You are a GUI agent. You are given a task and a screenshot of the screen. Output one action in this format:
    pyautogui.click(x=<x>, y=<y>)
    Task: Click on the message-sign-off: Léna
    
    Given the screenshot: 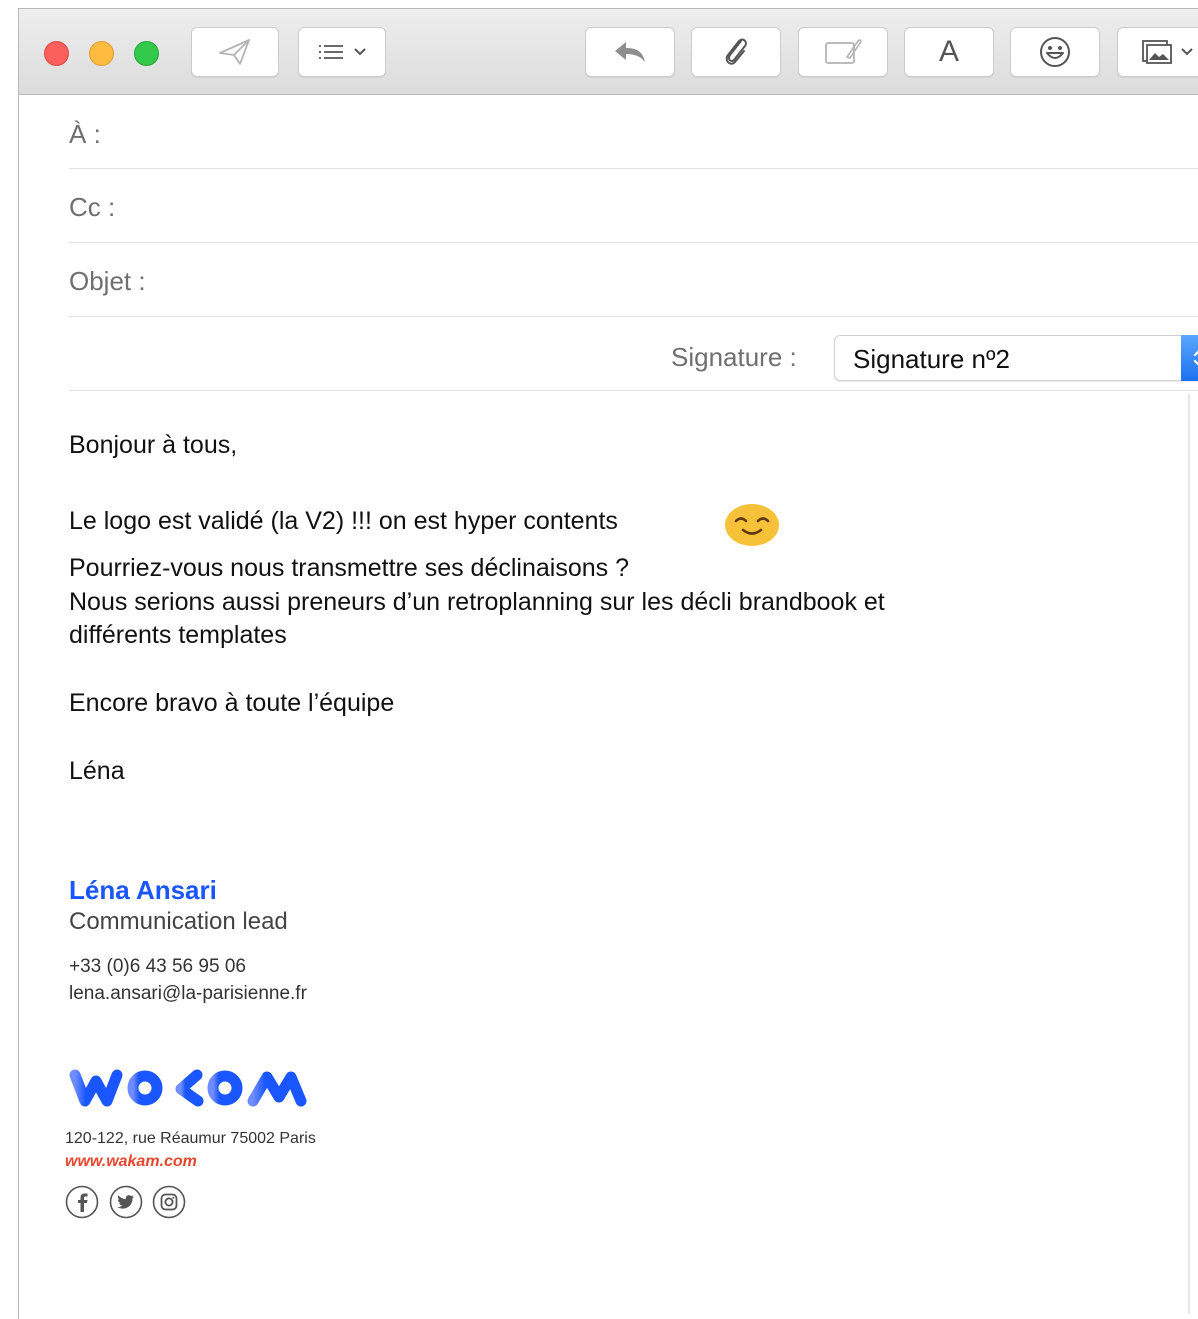 What is the action you would take?
    pyautogui.click(x=97, y=771)
    